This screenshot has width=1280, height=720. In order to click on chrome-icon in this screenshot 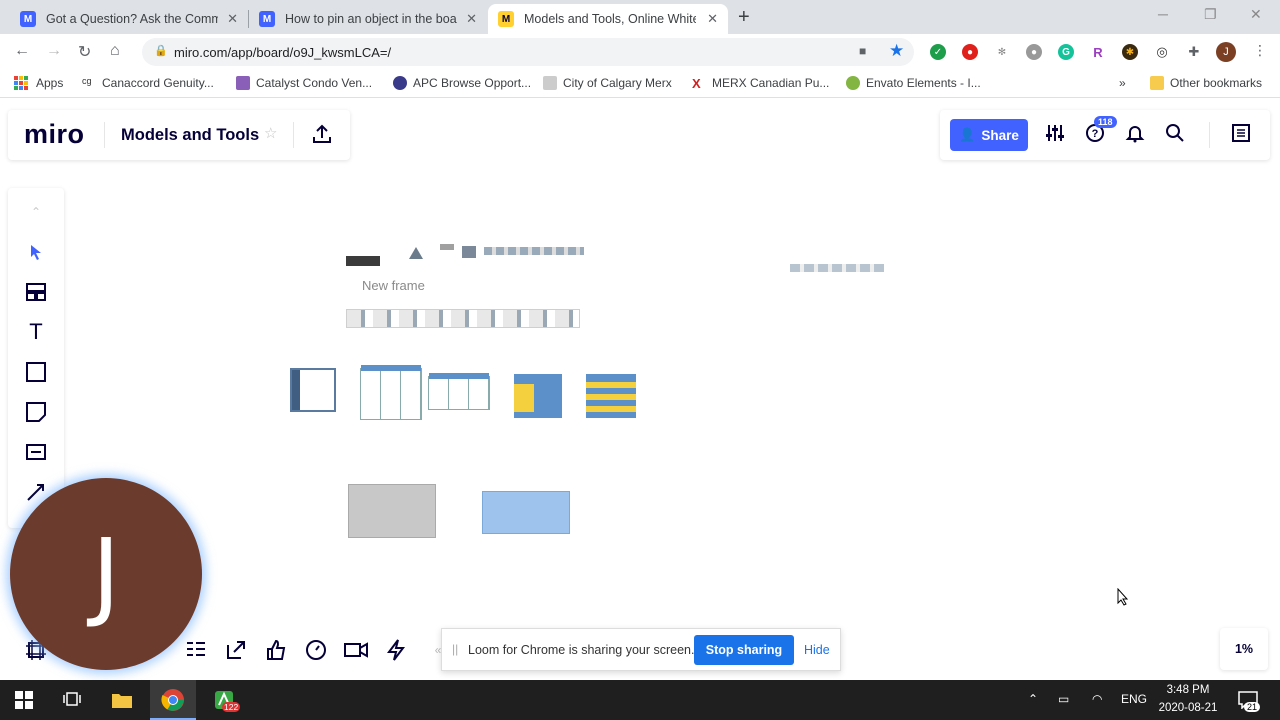, I will do `click(172, 700)`.